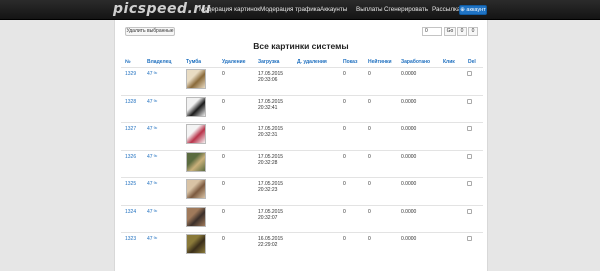 The image size is (600, 271). I want to click on go-button: Go, so click(450, 31).